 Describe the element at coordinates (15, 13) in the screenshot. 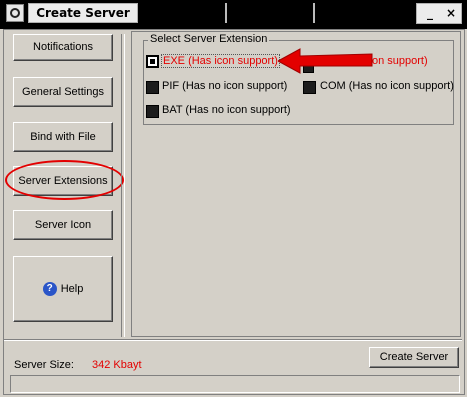

I see `app-icon` at that location.